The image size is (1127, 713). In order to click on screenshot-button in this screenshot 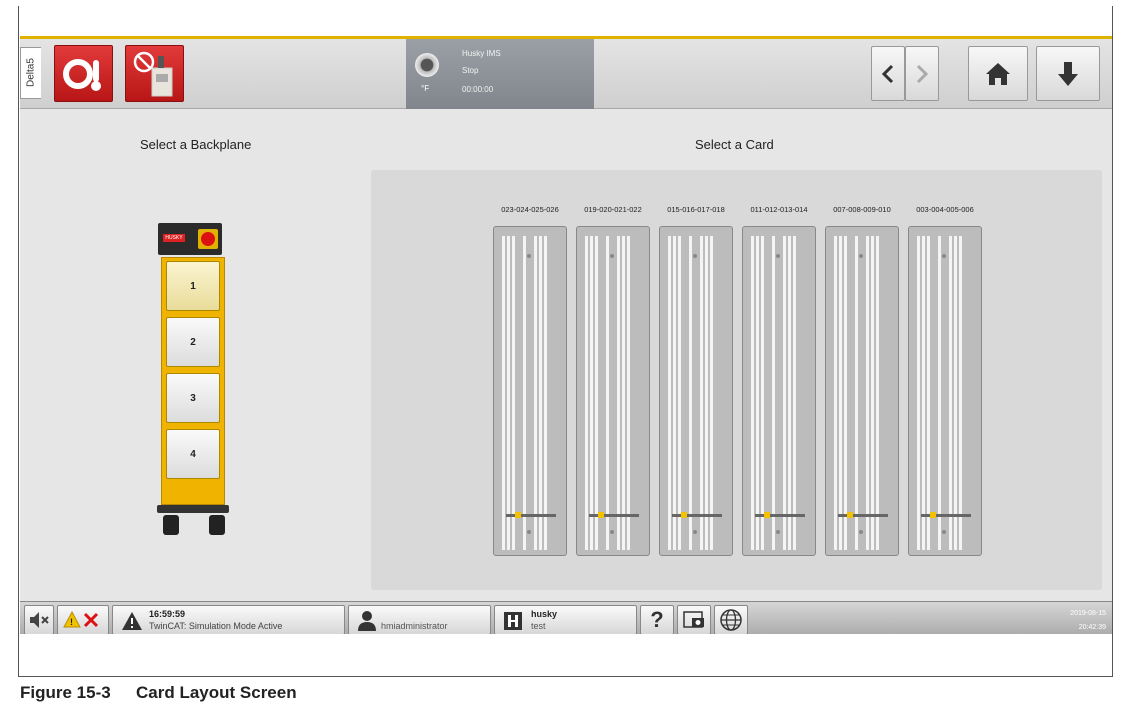, I will do `click(694, 619)`.